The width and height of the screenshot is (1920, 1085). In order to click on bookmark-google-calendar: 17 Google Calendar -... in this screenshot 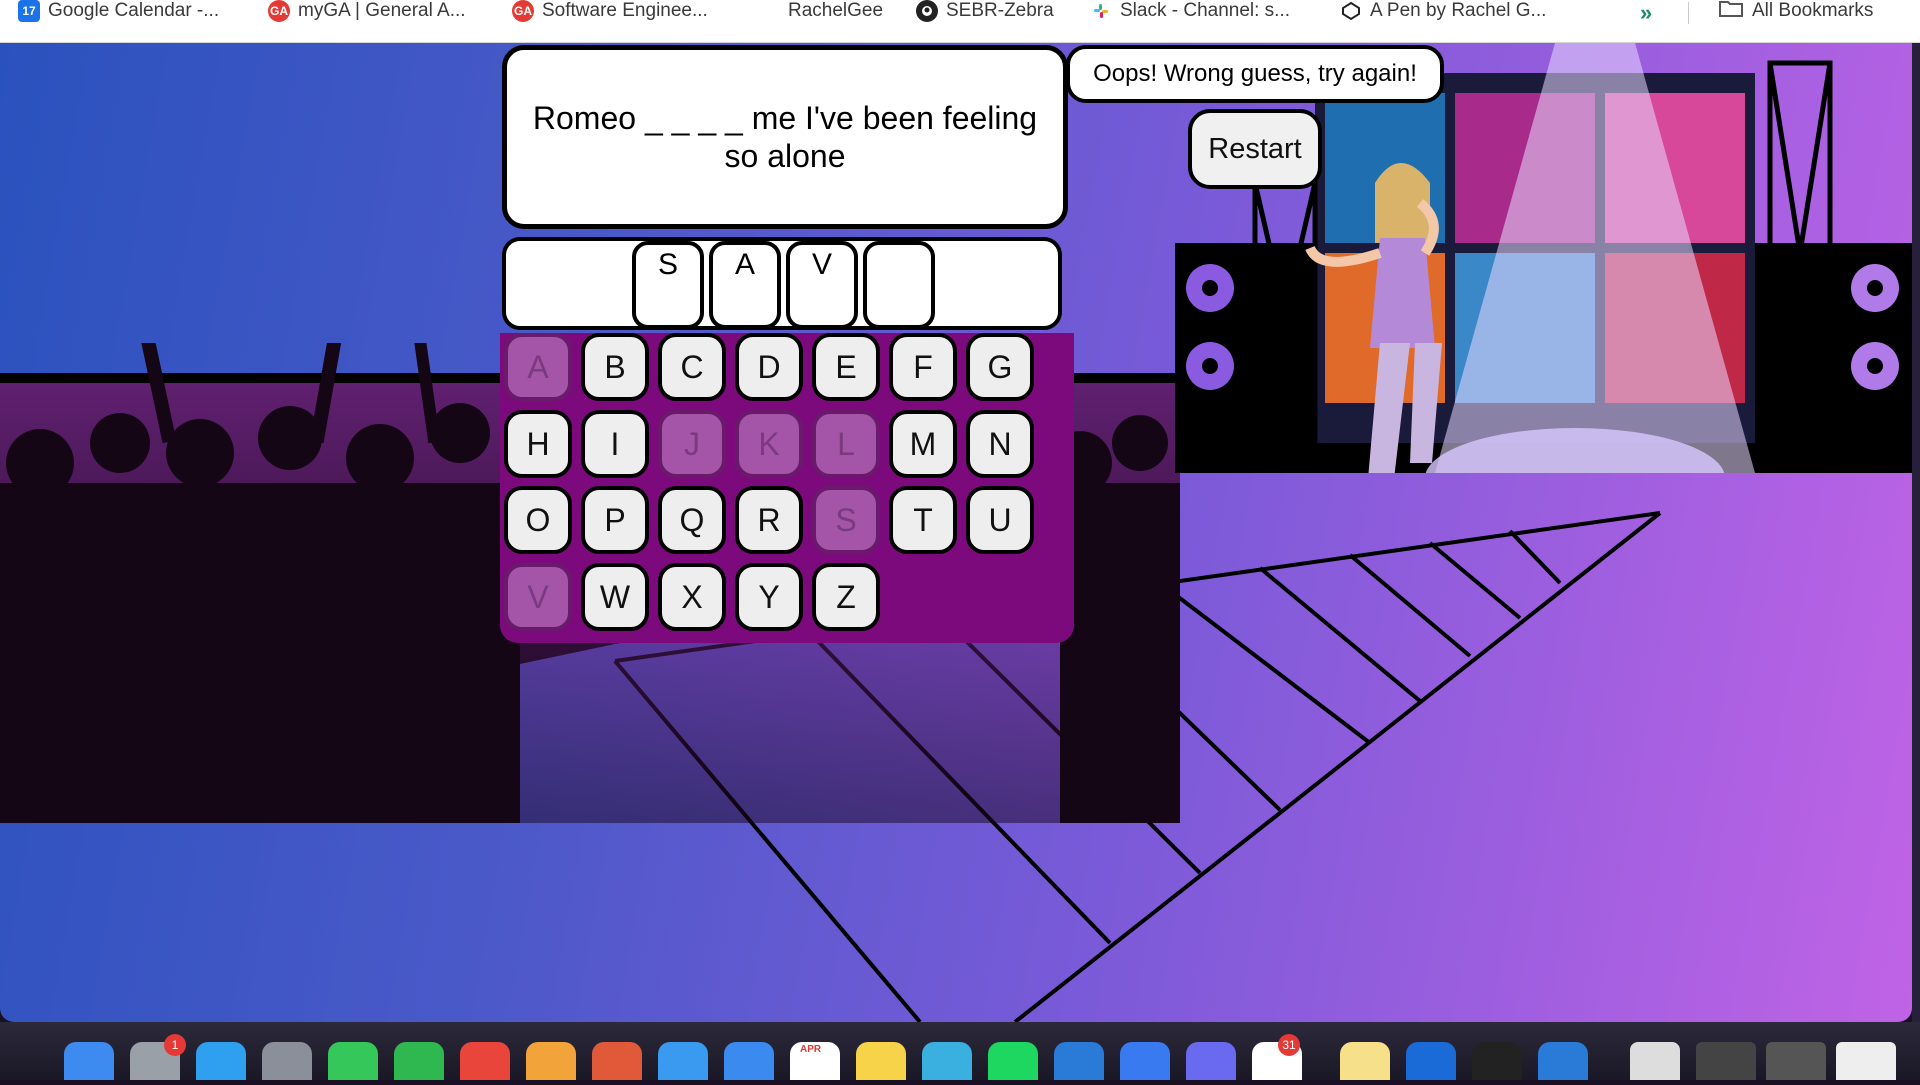, I will do `click(118, 11)`.